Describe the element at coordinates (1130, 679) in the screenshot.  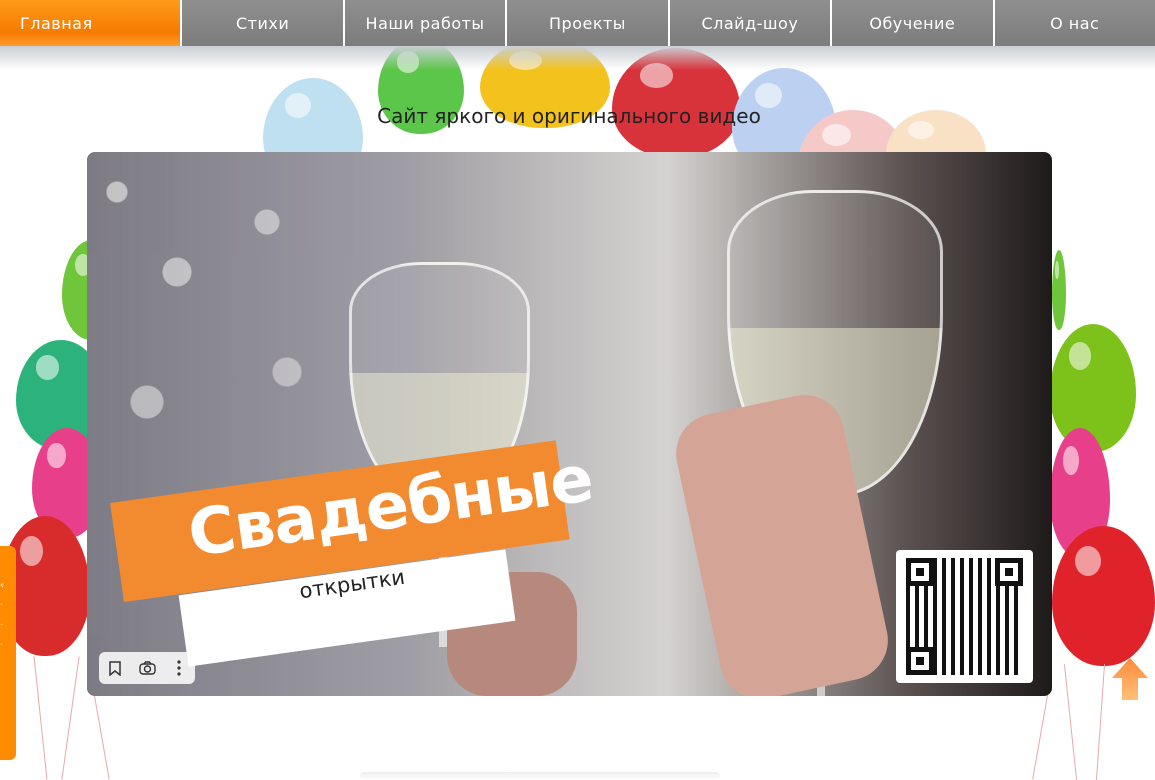
I see `scroll-to-top-arrow-icon` at that location.